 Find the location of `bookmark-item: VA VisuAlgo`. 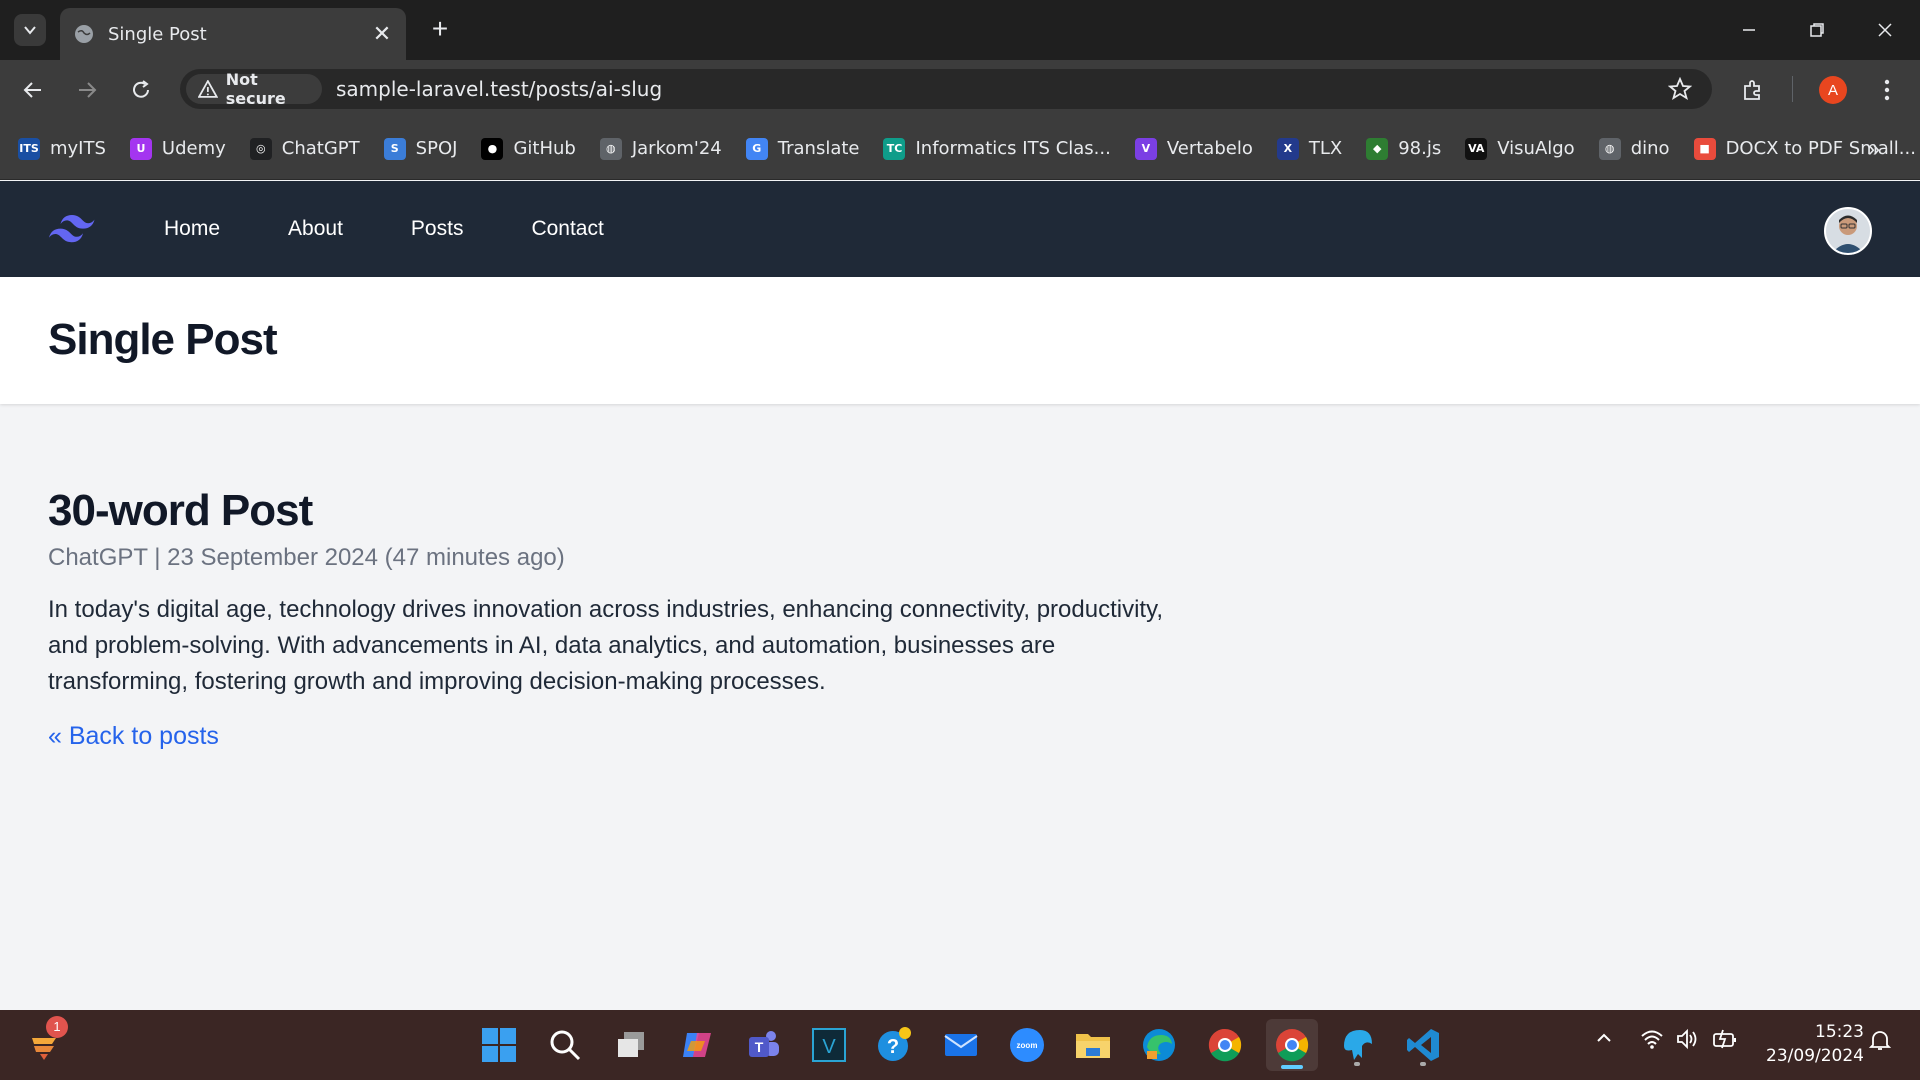

bookmark-item: VA VisuAlgo is located at coordinates (1520, 148).